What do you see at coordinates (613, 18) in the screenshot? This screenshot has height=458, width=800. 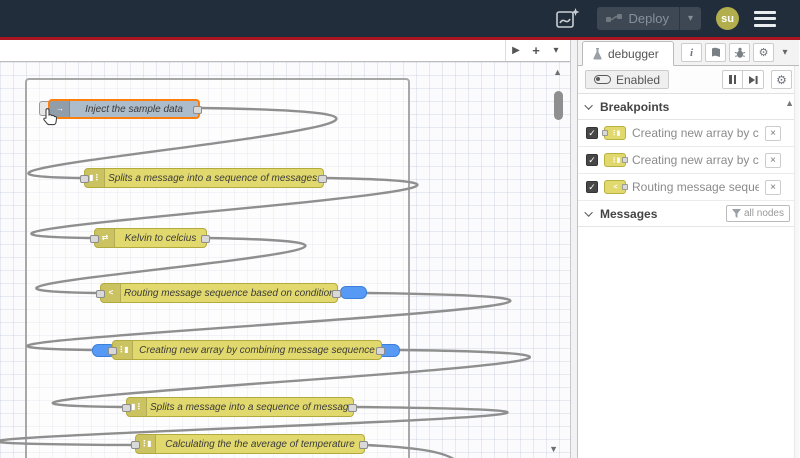 I see `deploy-node-icon` at bounding box center [613, 18].